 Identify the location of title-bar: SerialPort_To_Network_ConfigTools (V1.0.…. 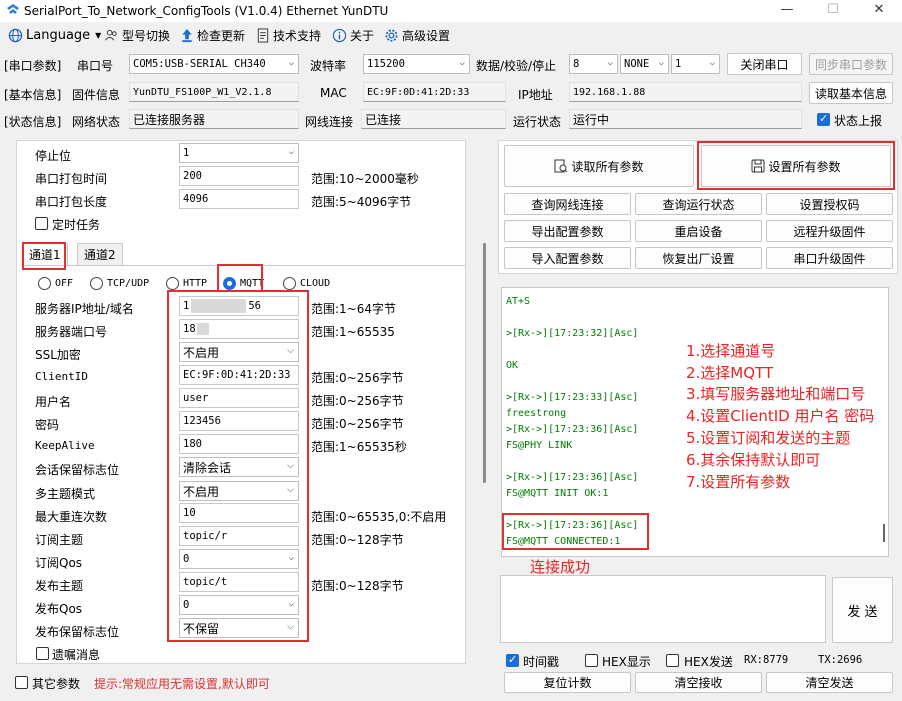
(451, 11).